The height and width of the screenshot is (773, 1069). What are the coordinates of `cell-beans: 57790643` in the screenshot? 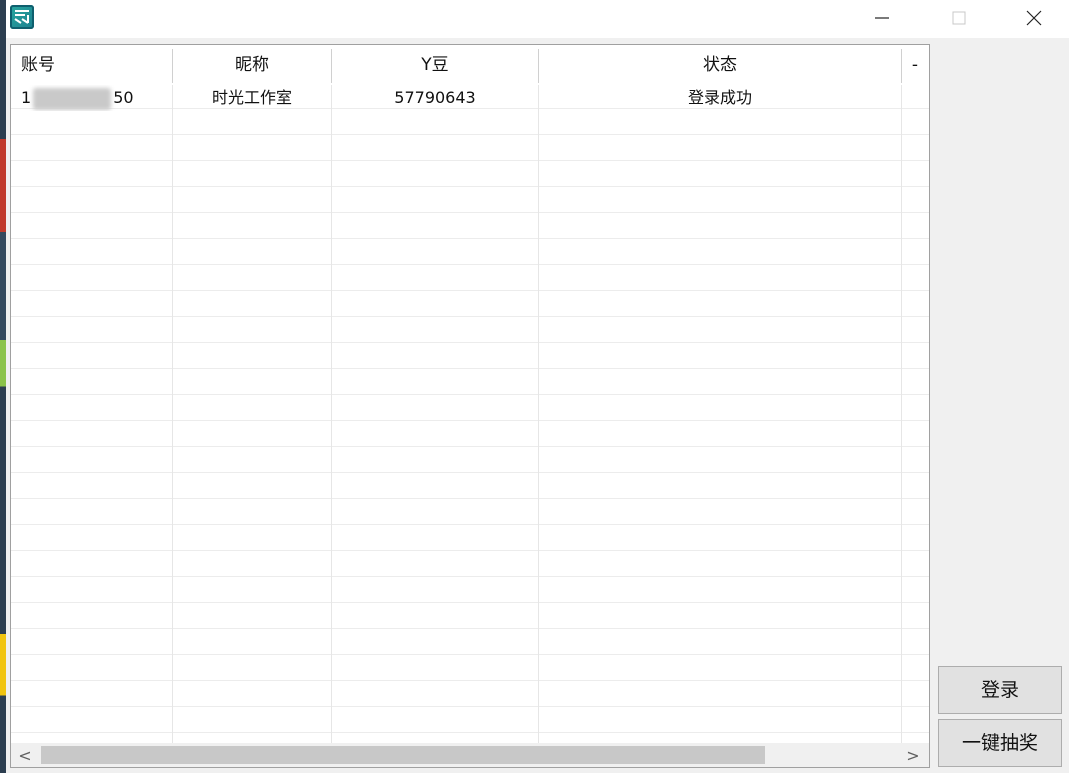 It's located at (435, 97).